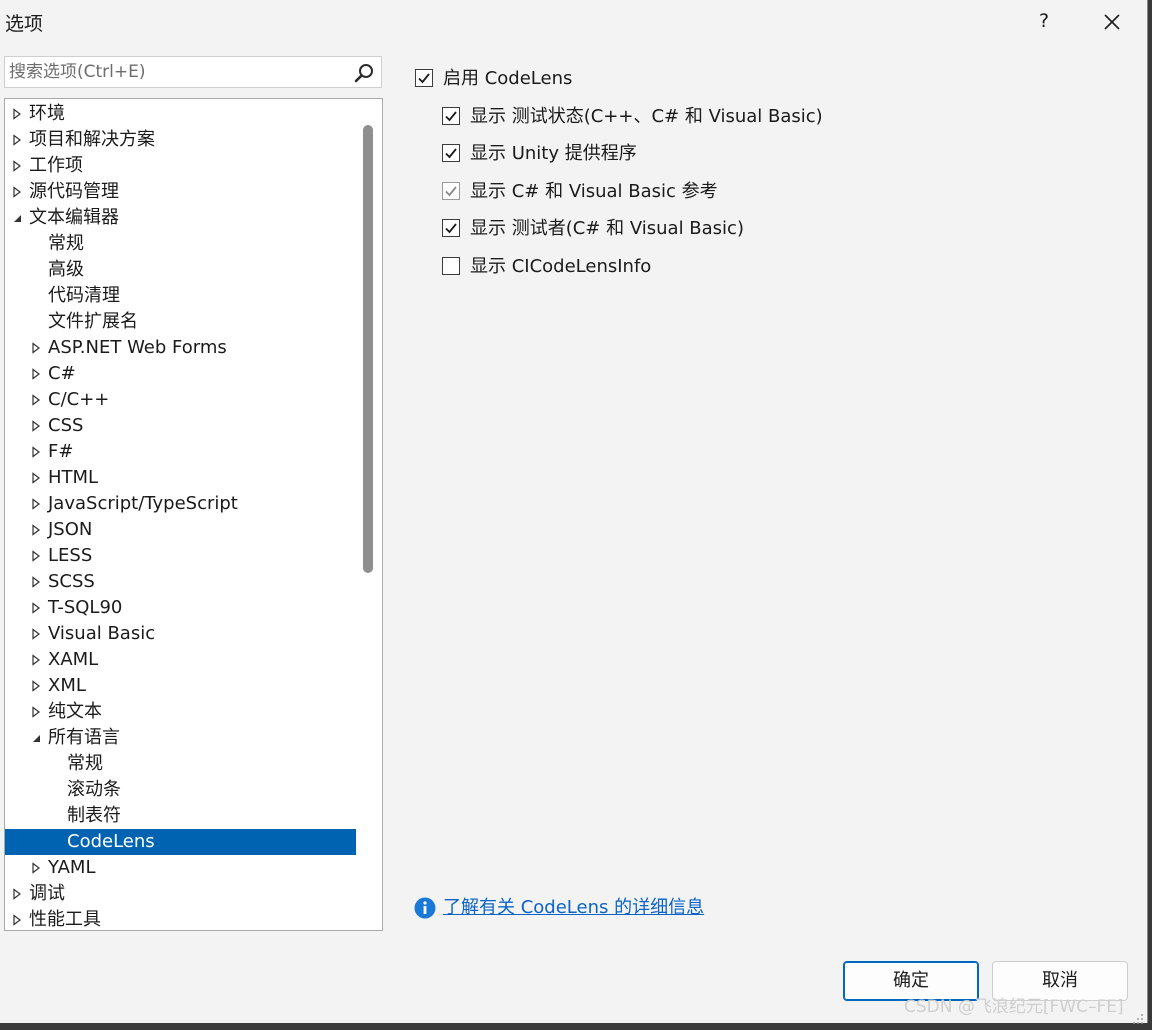 The width and height of the screenshot is (1152, 1030). What do you see at coordinates (73, 477) in the screenshot?
I see `tree-item-label: HTML` at bounding box center [73, 477].